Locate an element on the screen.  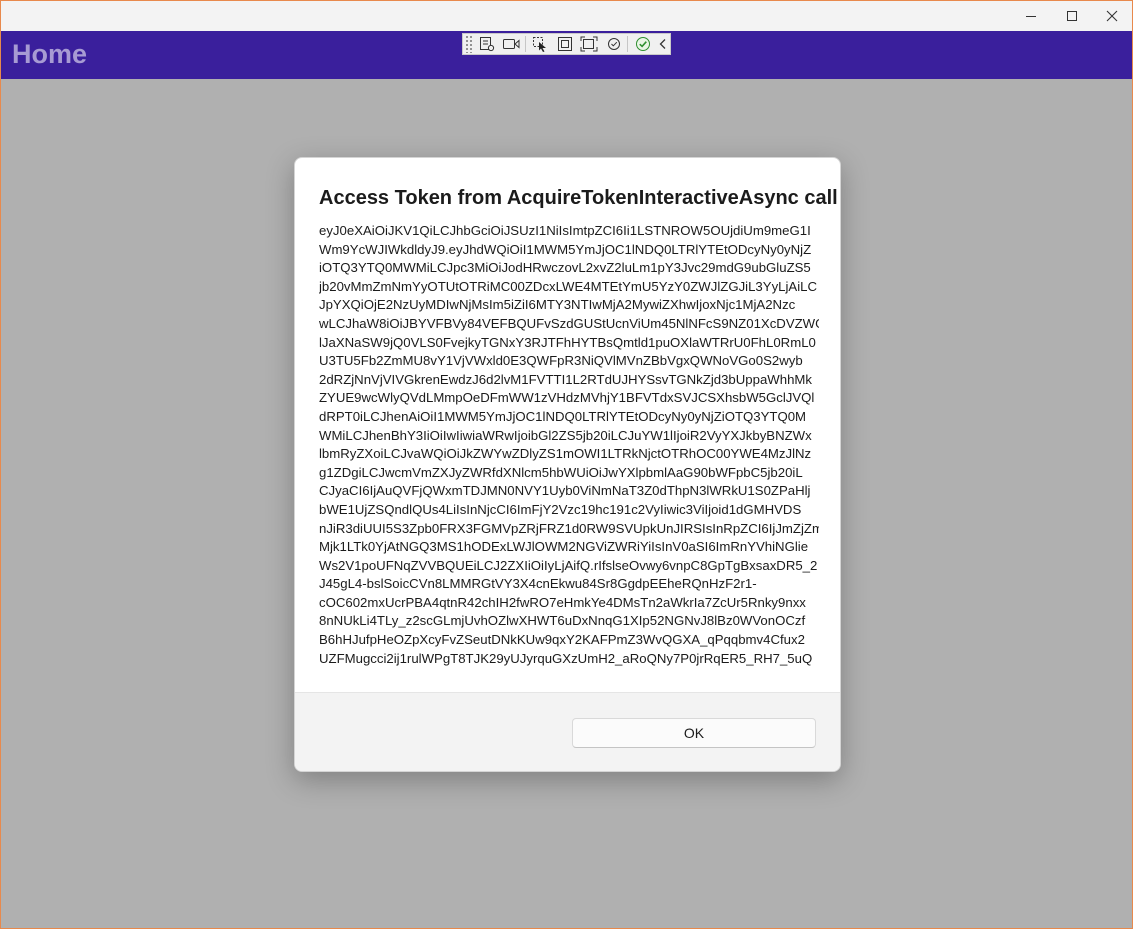
live-visual-tree-button is located at coordinates (487, 44).